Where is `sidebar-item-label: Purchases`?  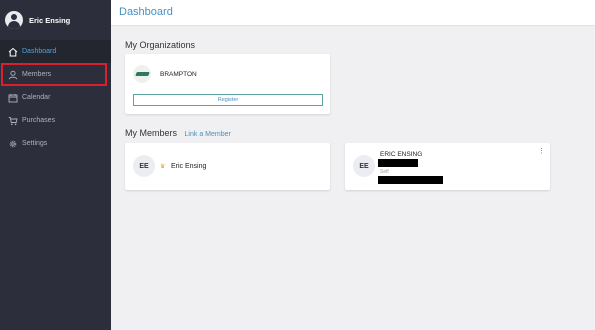
sidebar-item-label: Purchases is located at coordinates (39, 120).